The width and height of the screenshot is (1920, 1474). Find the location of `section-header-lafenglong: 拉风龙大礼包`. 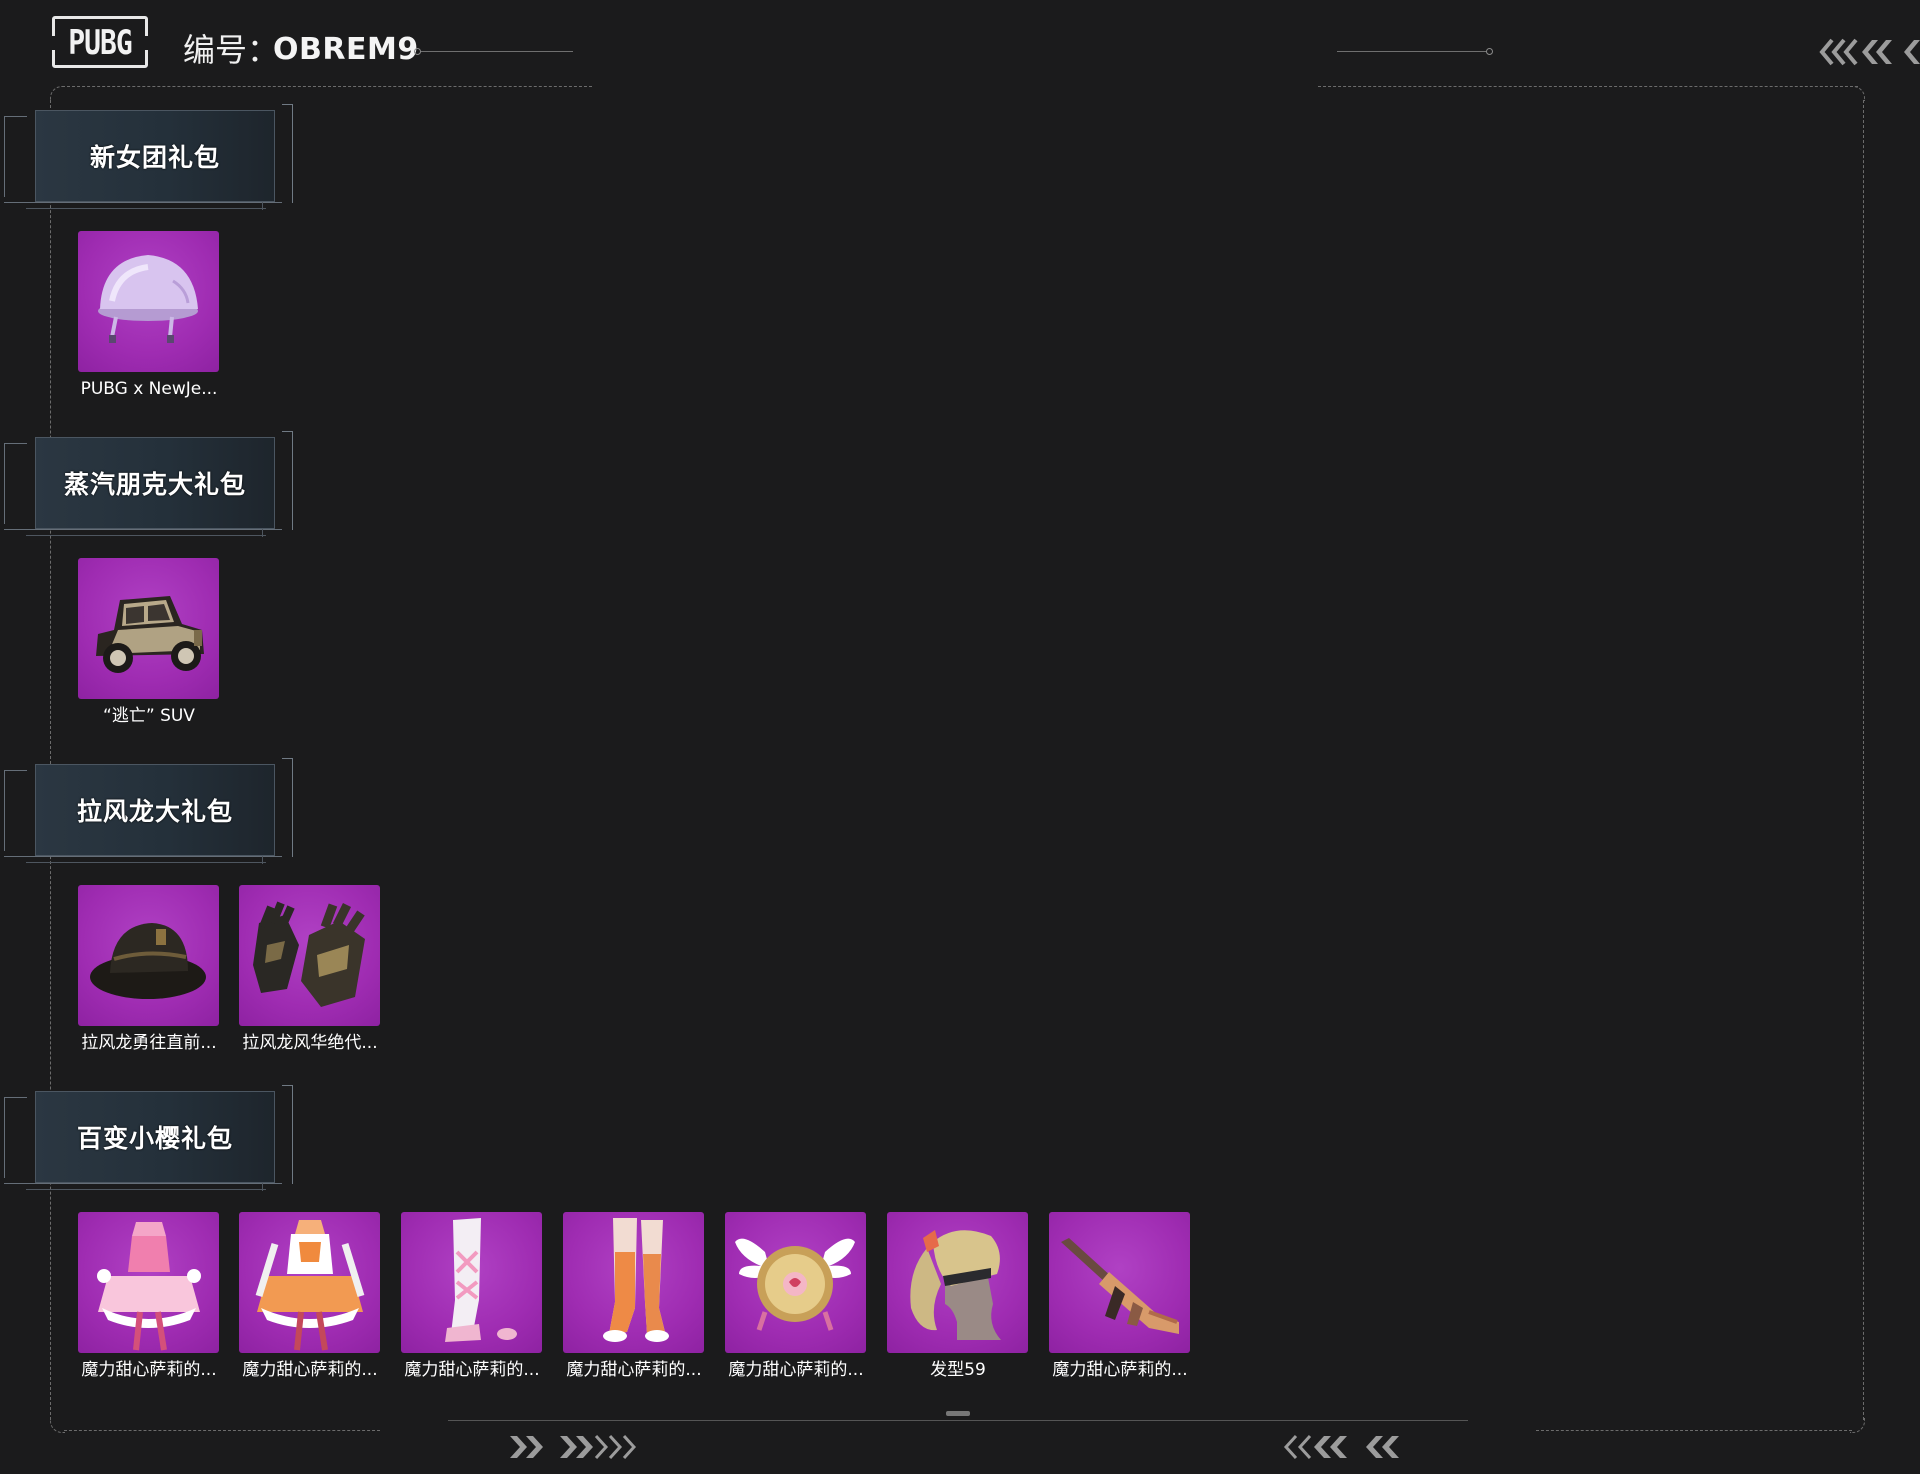

section-header-lafenglong: 拉风龙大礼包 is located at coordinates (150, 813).